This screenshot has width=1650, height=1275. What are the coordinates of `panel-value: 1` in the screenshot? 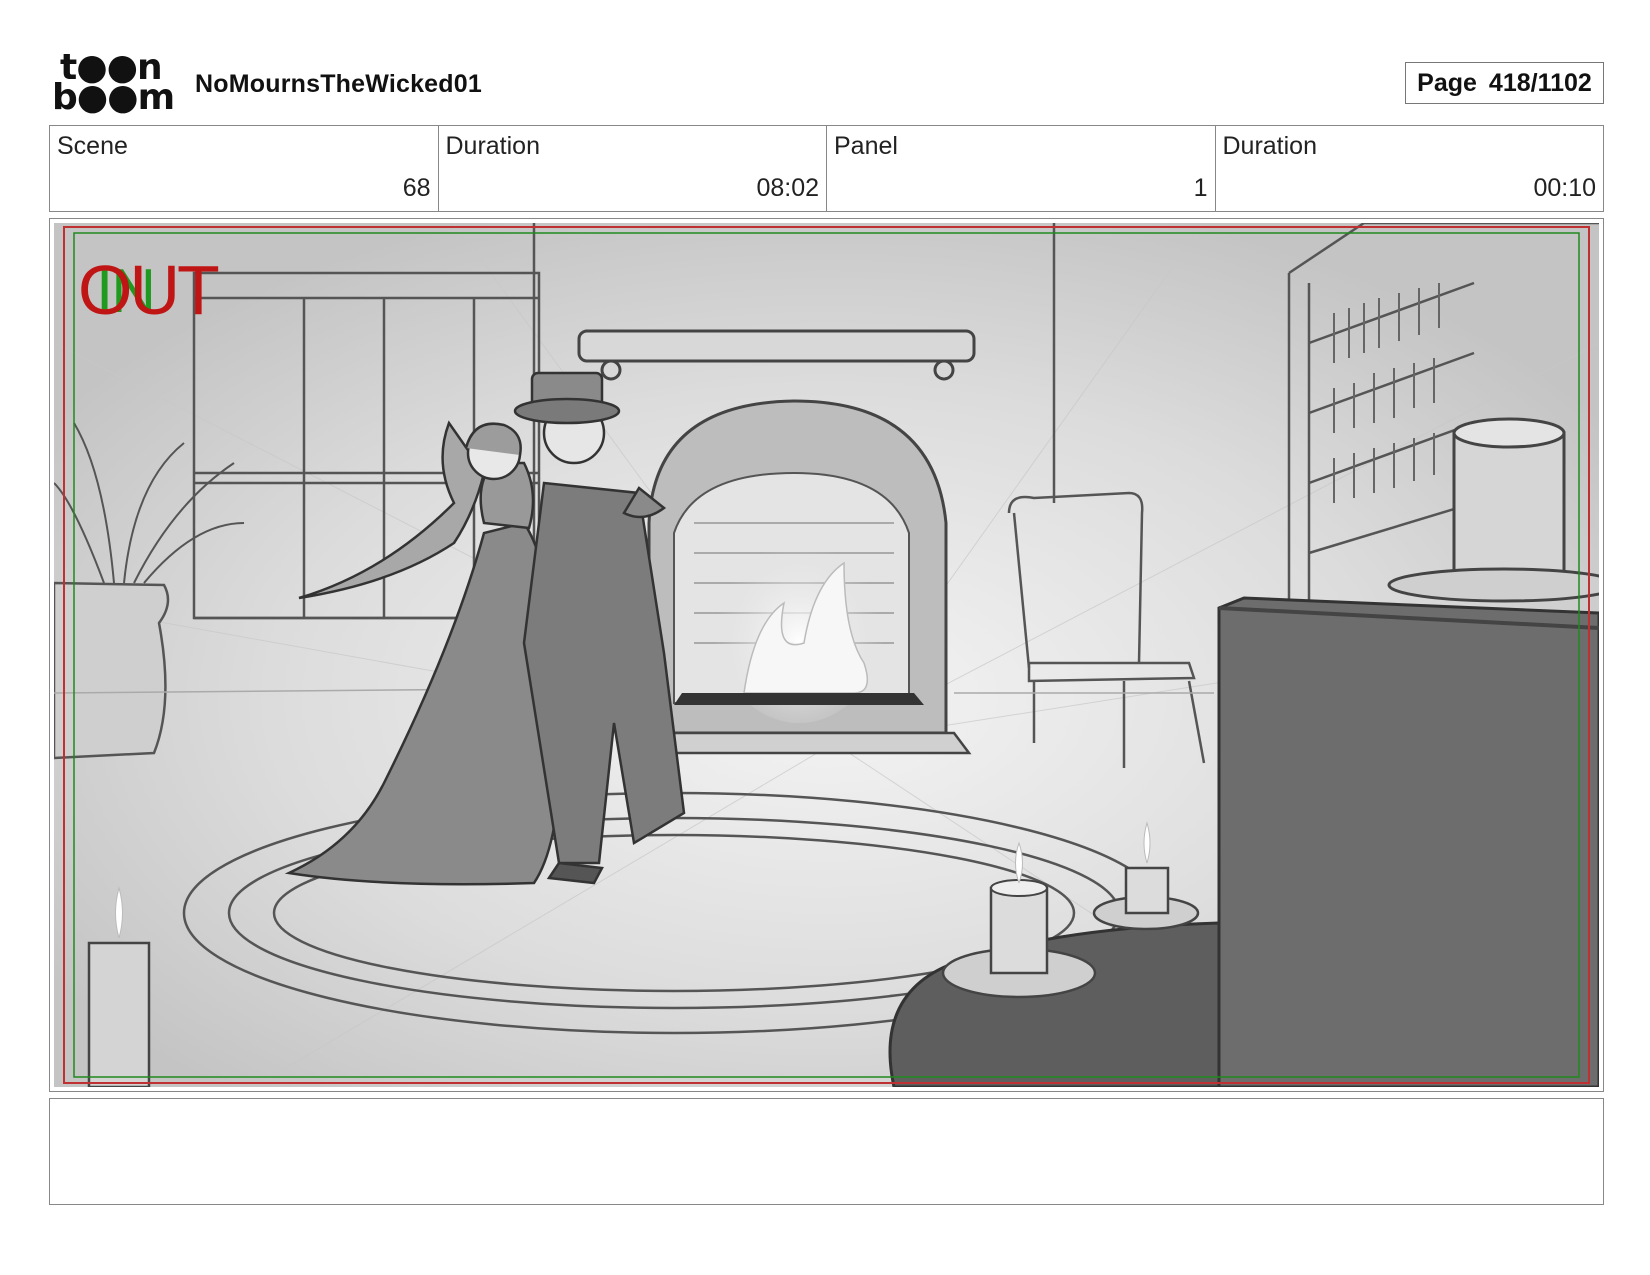 It's located at (1200, 188).